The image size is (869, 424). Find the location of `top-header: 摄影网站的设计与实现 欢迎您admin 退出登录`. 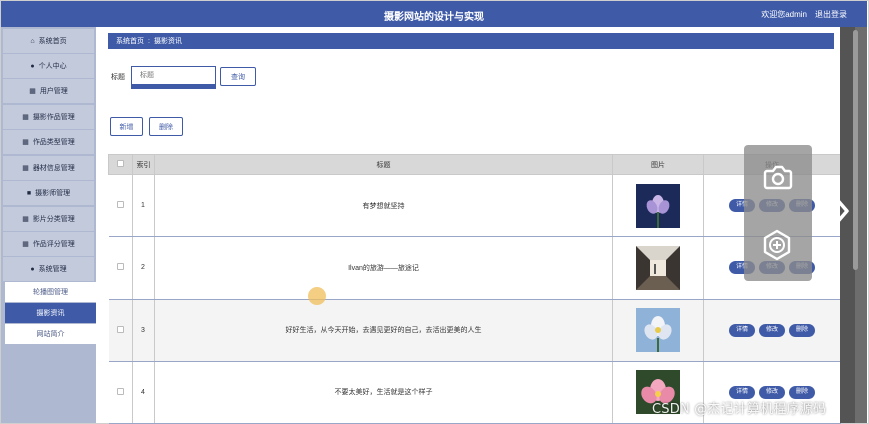

top-header: 摄影网站的设计与实现 欢迎您admin 退出登录 is located at coordinates (434, 14).